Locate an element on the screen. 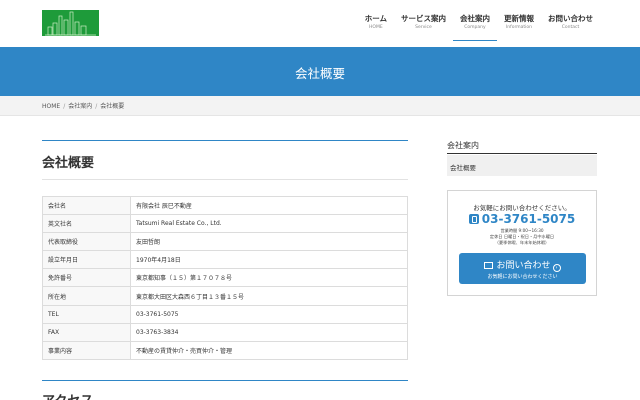  row-value: 03-3763-3834 is located at coordinates (269, 332).